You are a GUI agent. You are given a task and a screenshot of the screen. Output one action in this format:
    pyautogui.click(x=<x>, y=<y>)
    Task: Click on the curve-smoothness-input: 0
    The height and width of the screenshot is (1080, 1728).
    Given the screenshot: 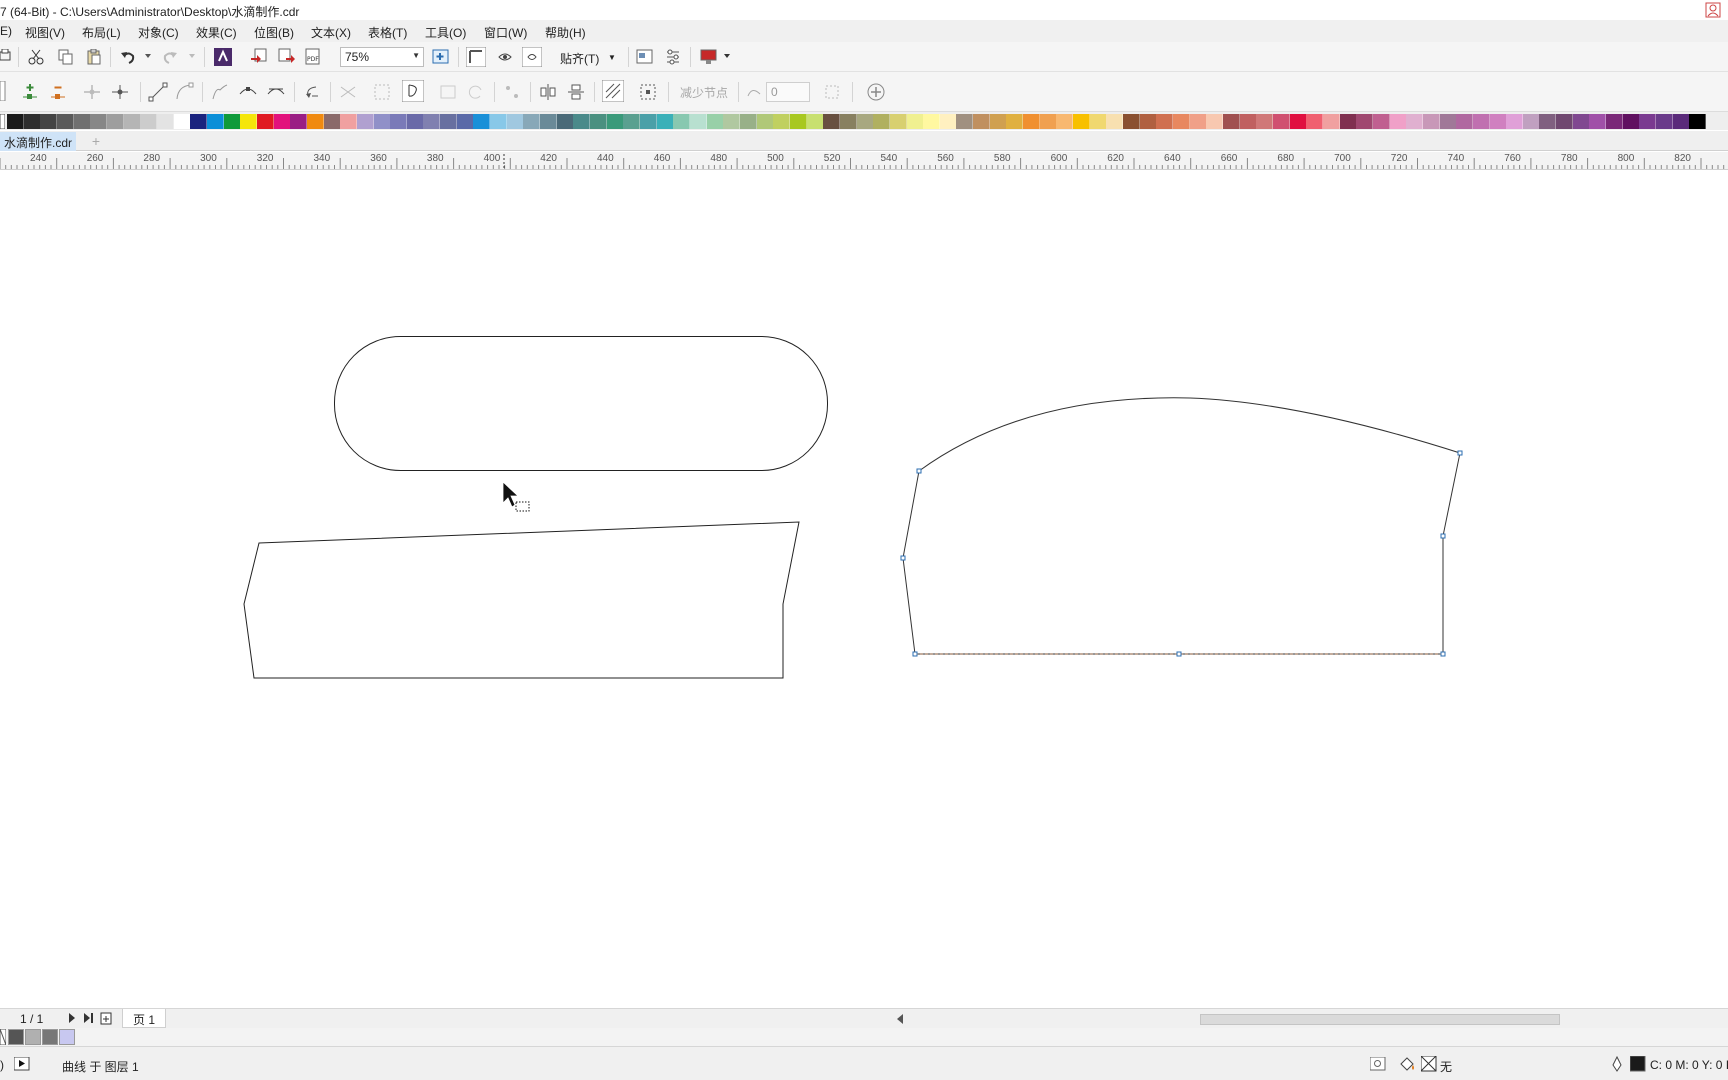 What is the action you would take?
    pyautogui.click(x=788, y=92)
    